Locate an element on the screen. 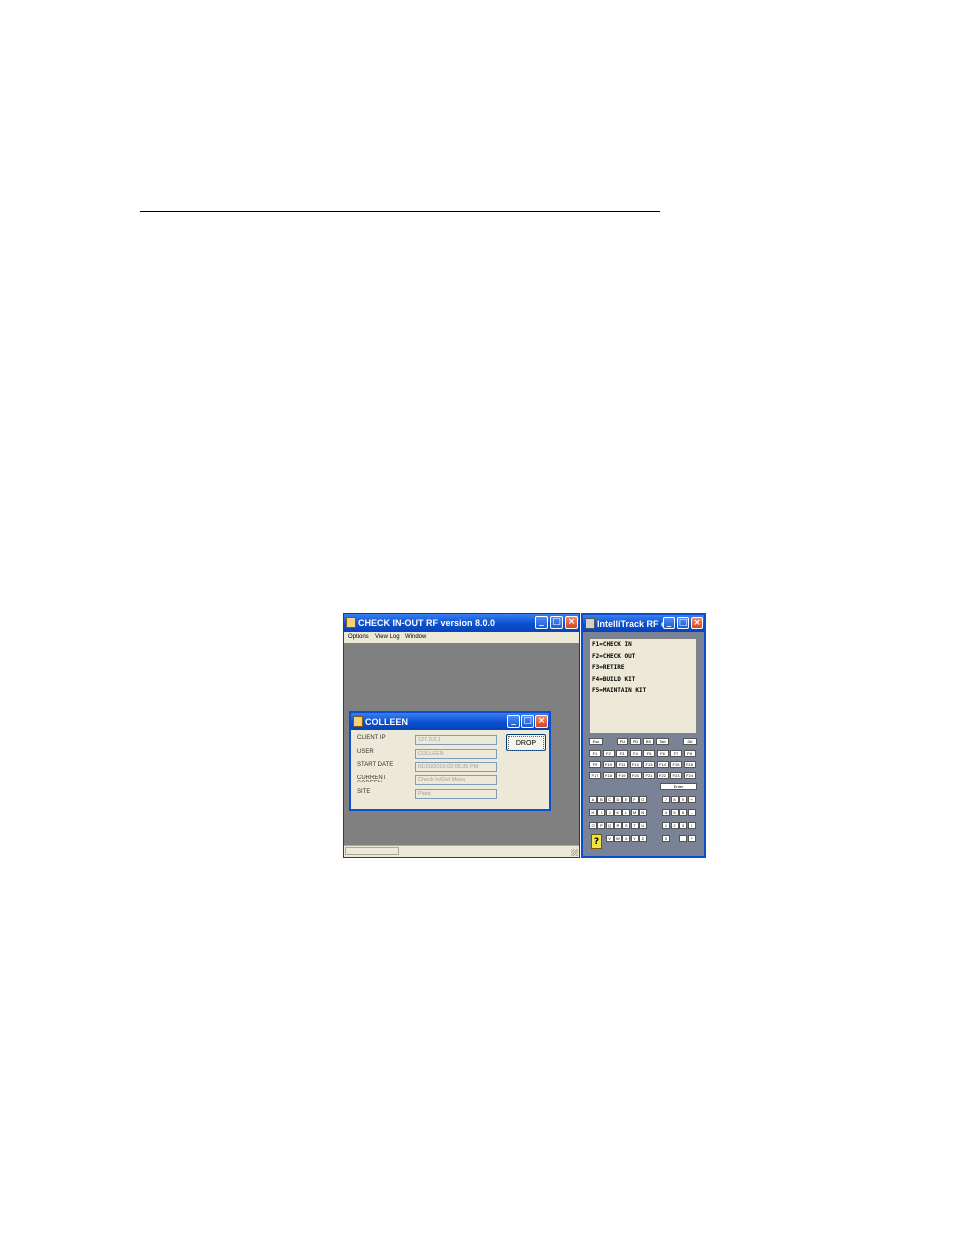  number-key: 5 is located at coordinates (674, 812).